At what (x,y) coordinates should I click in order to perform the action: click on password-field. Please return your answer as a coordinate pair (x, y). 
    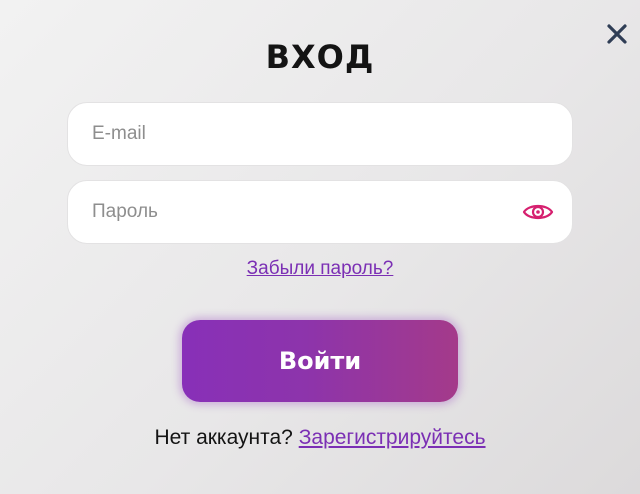
    Looking at the image, I should click on (312, 212).